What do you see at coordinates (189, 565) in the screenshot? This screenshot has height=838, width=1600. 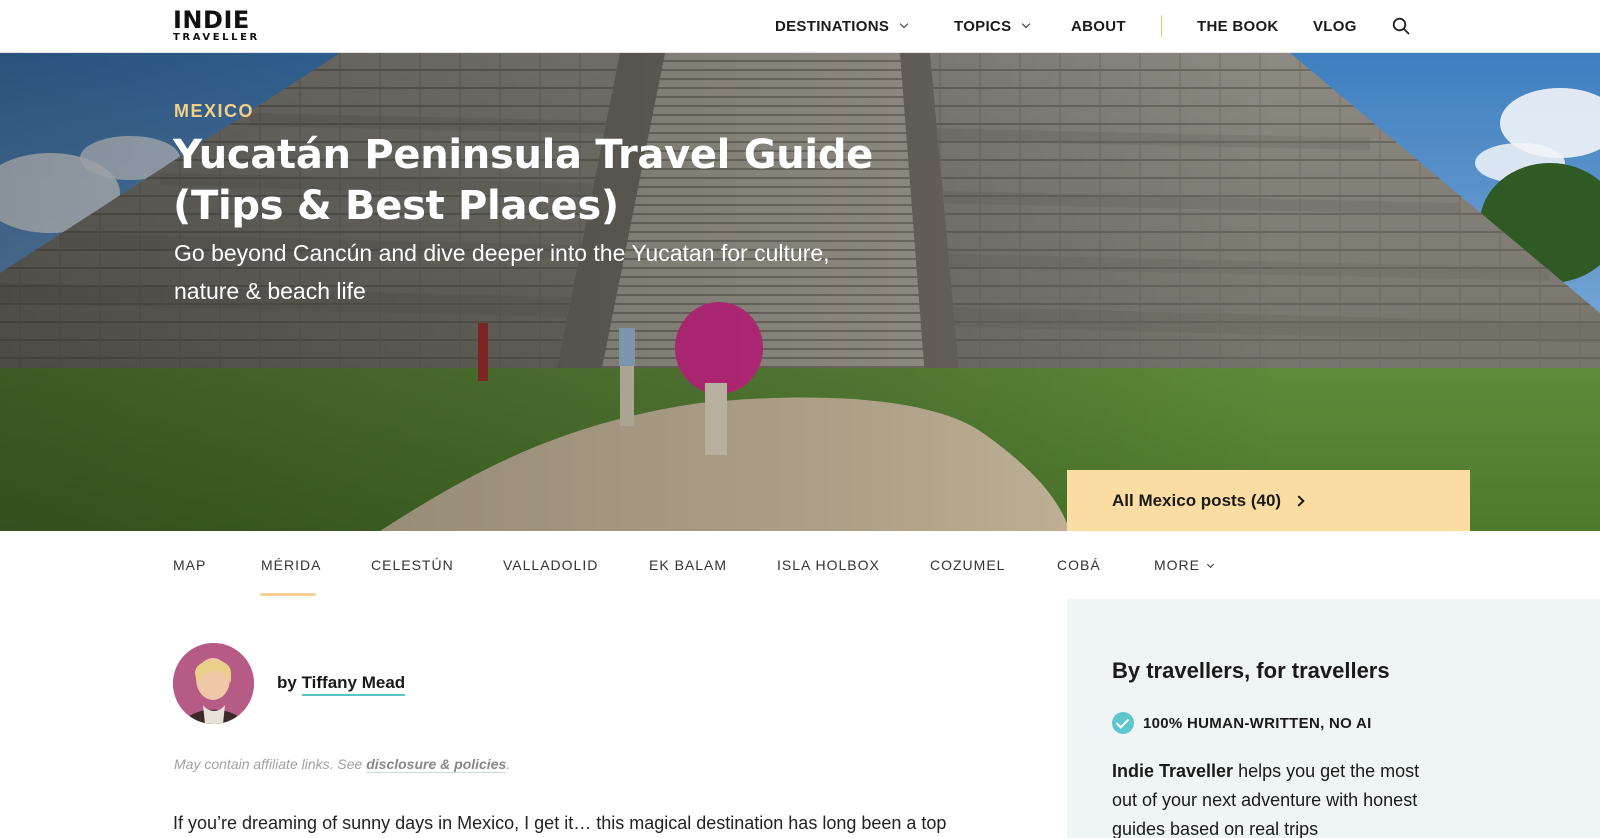 I see `subnav-item-map: MAP` at bounding box center [189, 565].